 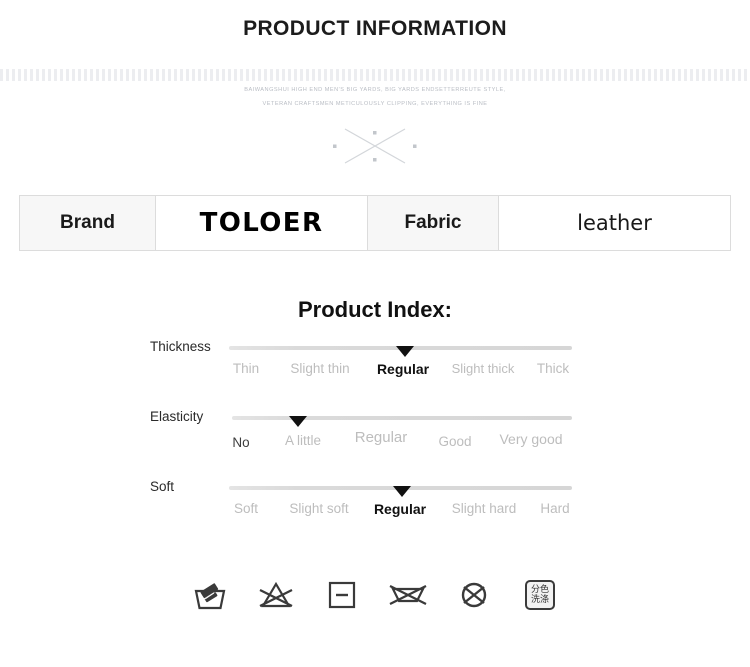 I want to click on spec-value-brand-label: TOLOER, so click(x=261, y=223).